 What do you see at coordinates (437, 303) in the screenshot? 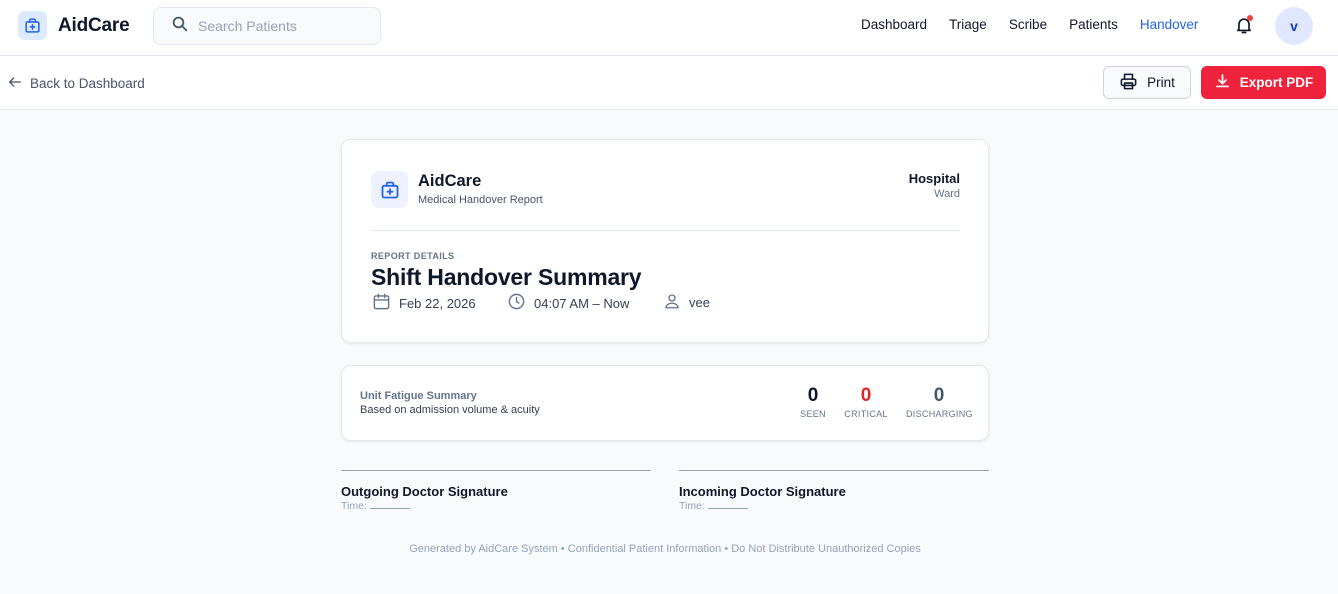
I see `date-text: Feb 22, 2026` at bounding box center [437, 303].